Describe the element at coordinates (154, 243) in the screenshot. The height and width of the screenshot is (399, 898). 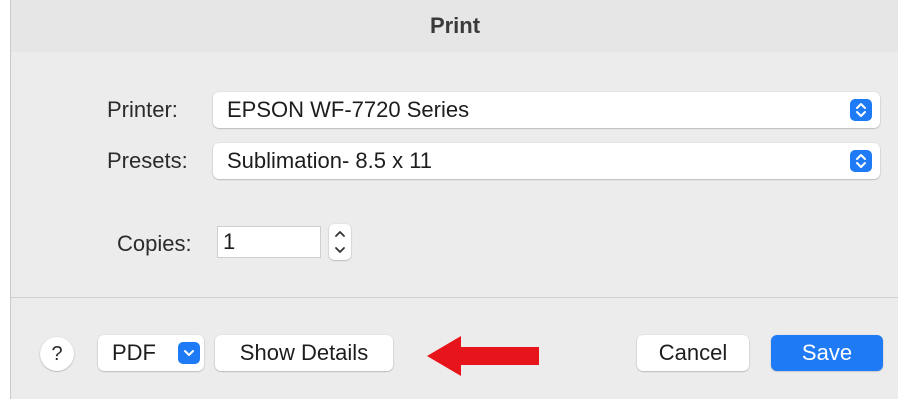
I see `copies-label: Copies:` at that location.